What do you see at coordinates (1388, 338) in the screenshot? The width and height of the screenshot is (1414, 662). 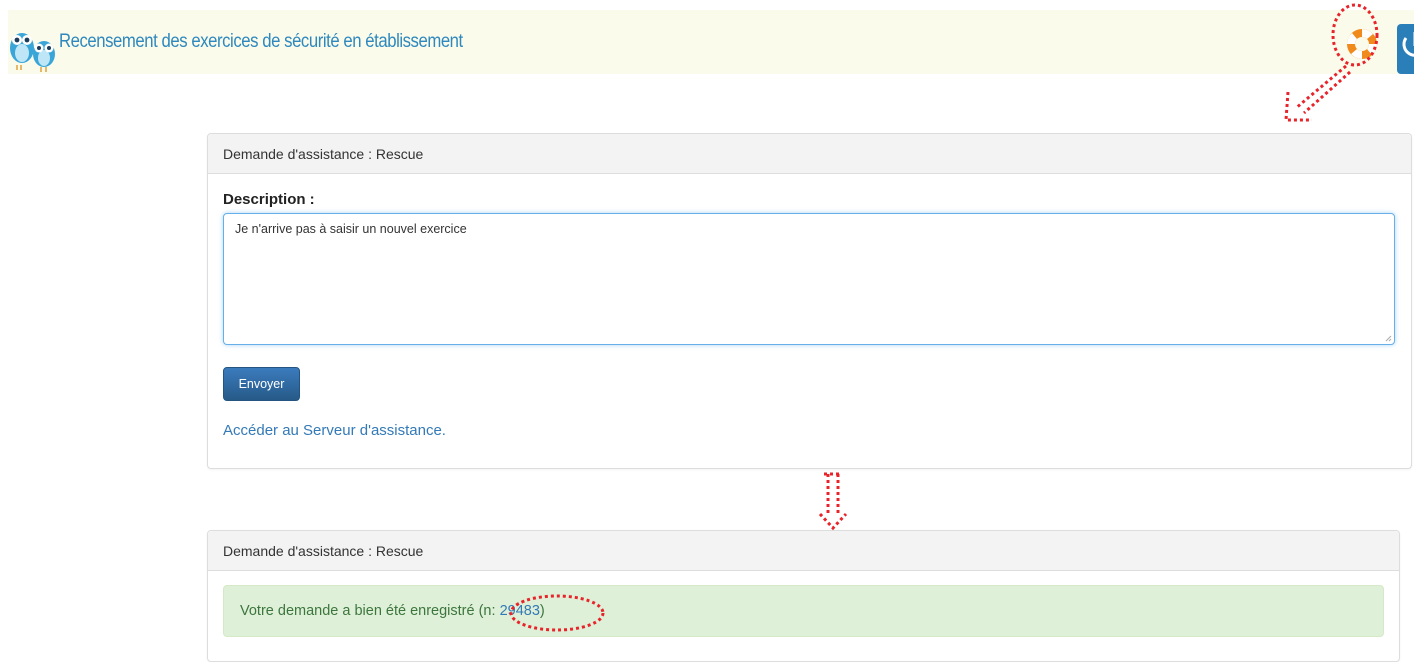 I see `resize-grip-icon` at bounding box center [1388, 338].